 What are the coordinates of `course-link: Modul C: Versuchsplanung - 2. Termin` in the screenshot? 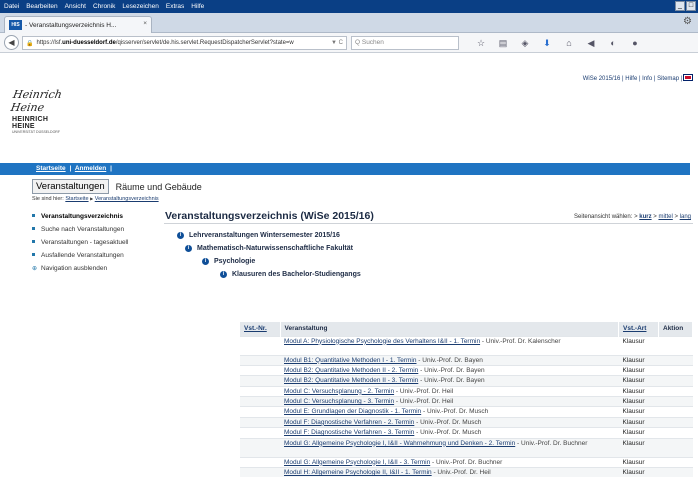 It's located at (339, 391).